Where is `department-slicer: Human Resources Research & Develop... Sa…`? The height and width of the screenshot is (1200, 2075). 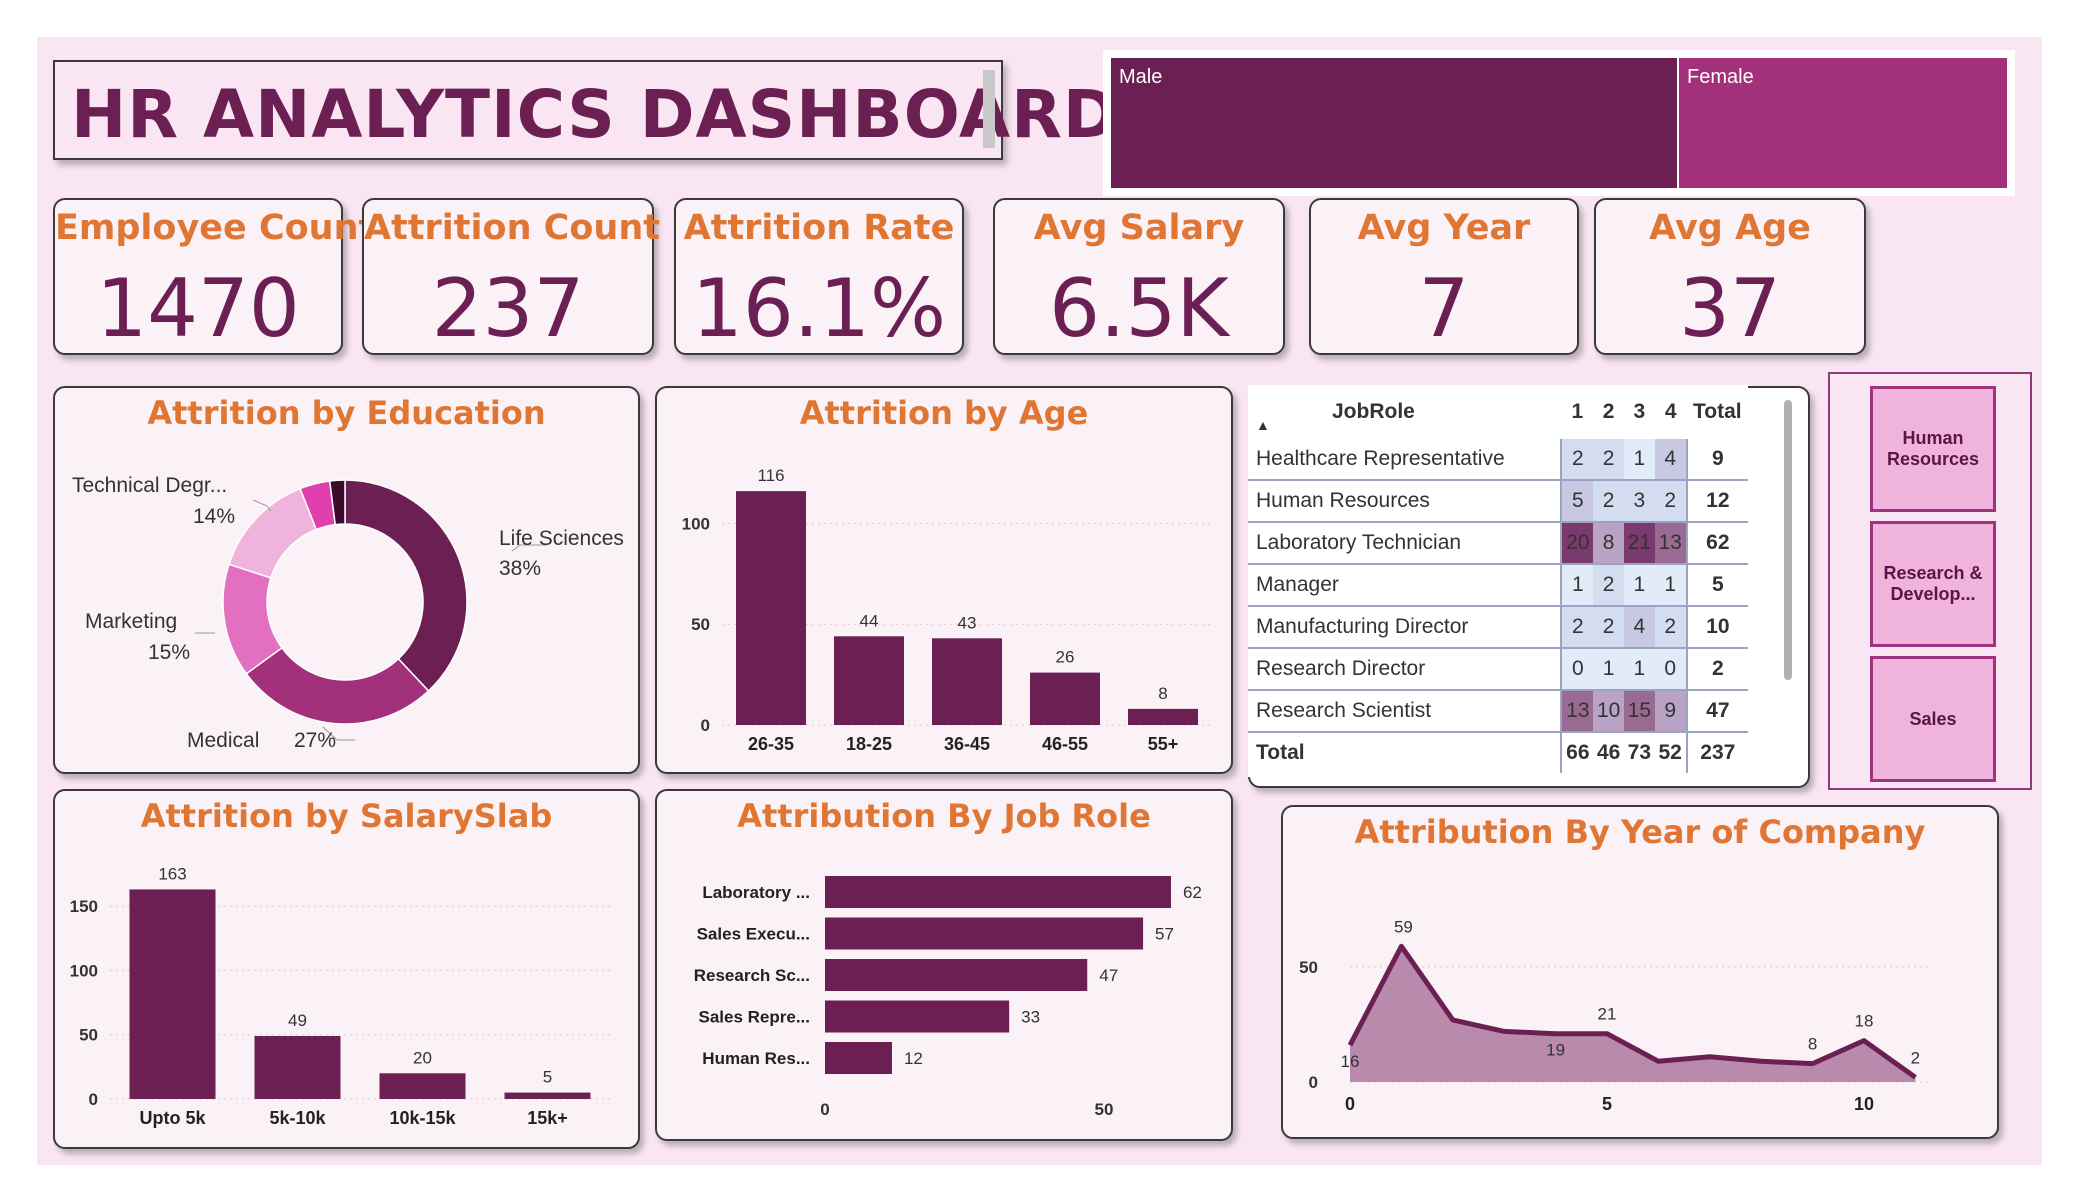 department-slicer: Human Resources Research & Develop... Sa… is located at coordinates (1930, 581).